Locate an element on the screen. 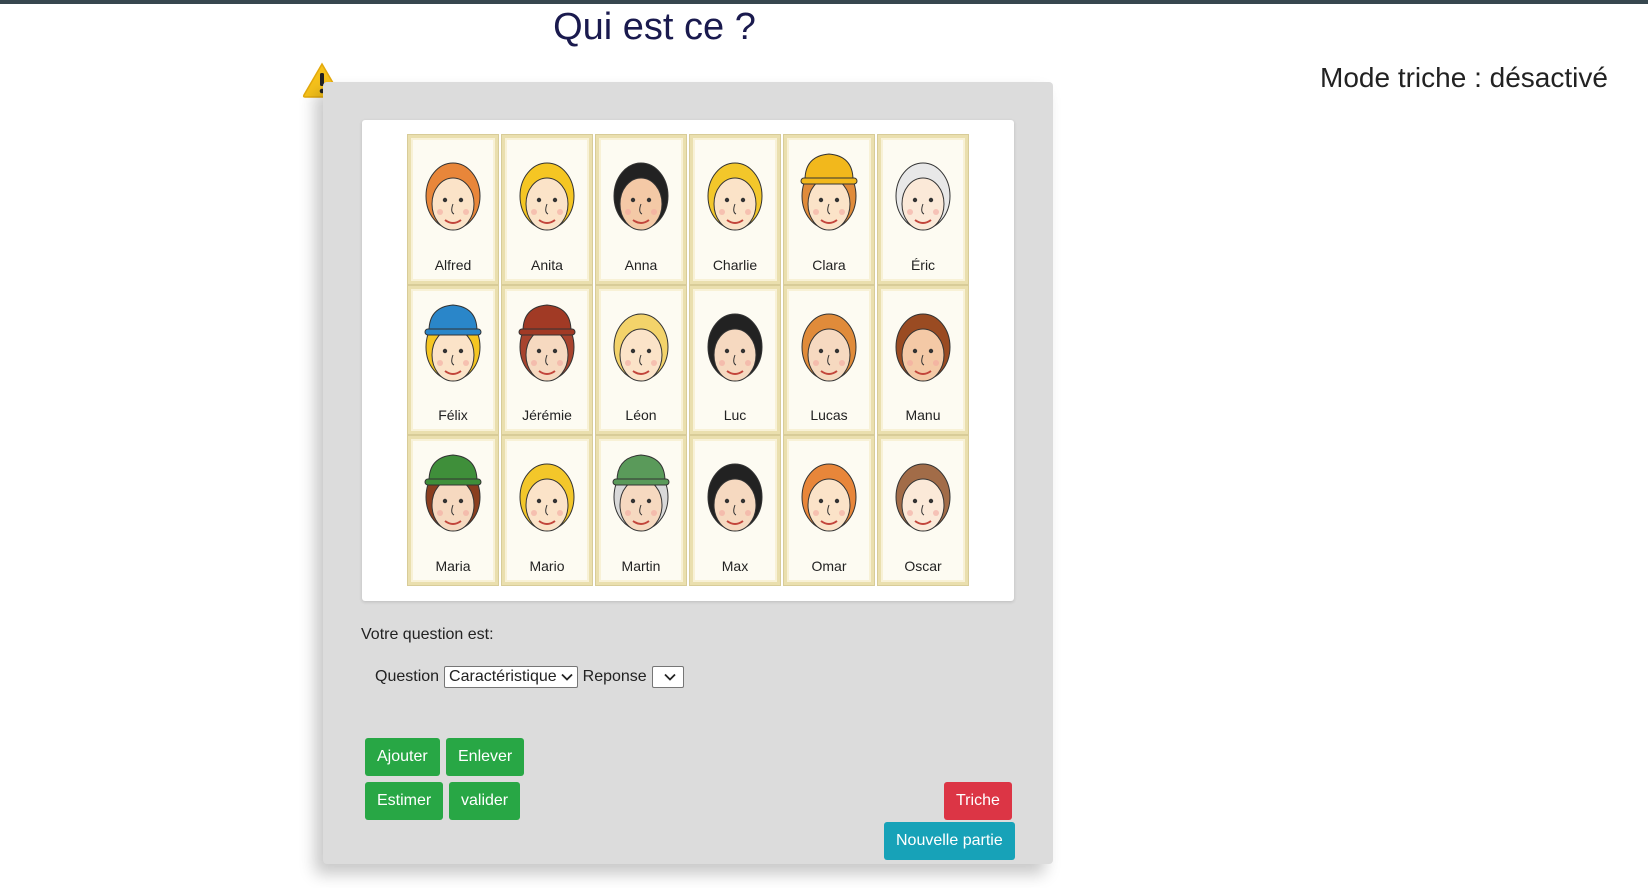 This screenshot has width=1648, height=888. character-card: Manu is located at coordinates (923, 360).